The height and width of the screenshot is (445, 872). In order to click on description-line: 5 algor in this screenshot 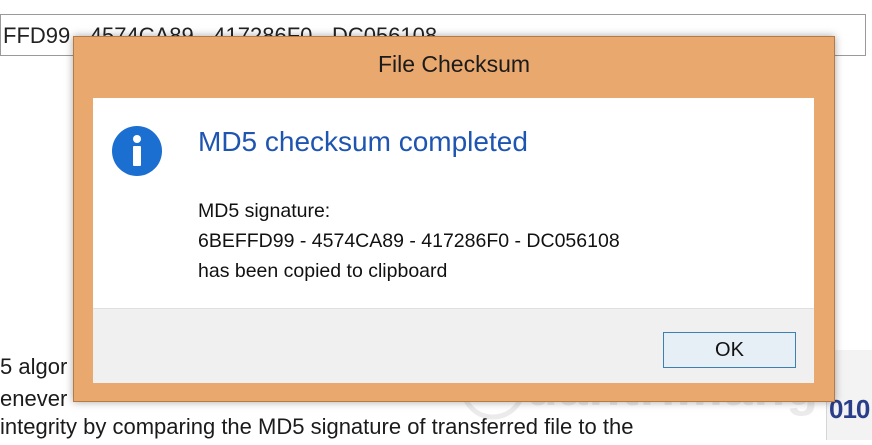, I will do `click(34, 366)`.